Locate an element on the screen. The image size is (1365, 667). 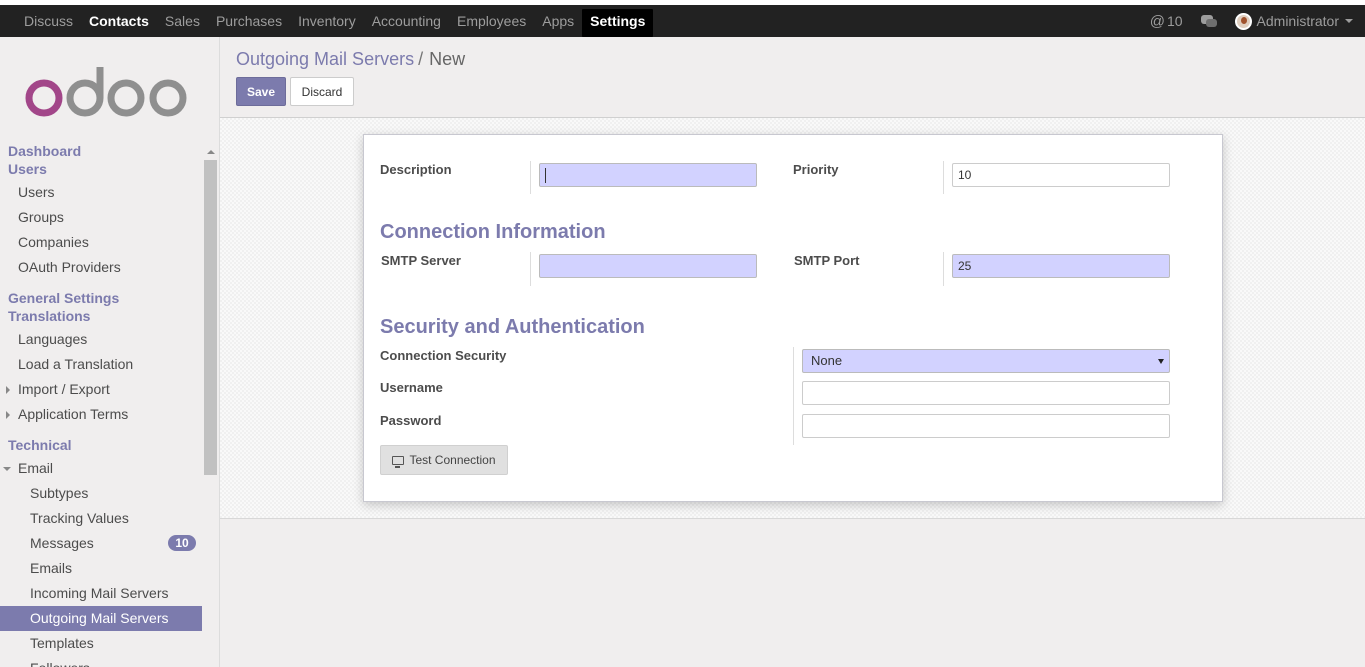
connection-security-label: Connection Security is located at coordinates (443, 355).